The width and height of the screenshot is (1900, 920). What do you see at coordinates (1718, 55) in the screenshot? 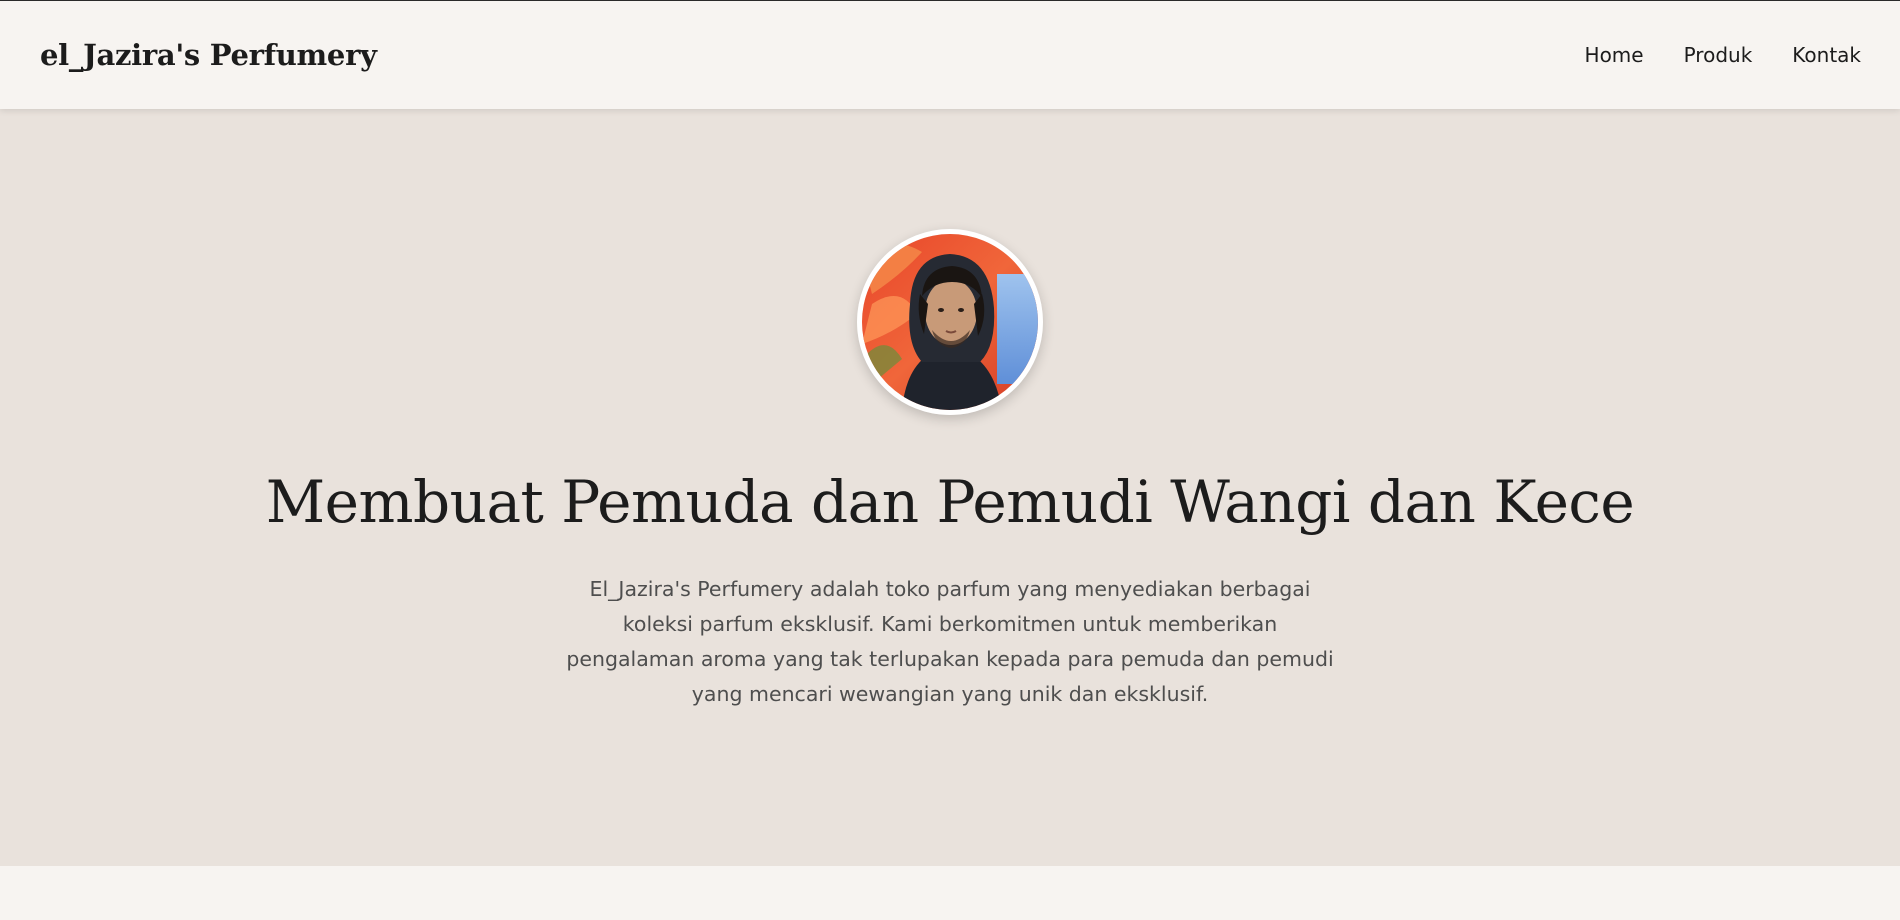
I see `nav-link-produk: Produk` at bounding box center [1718, 55].